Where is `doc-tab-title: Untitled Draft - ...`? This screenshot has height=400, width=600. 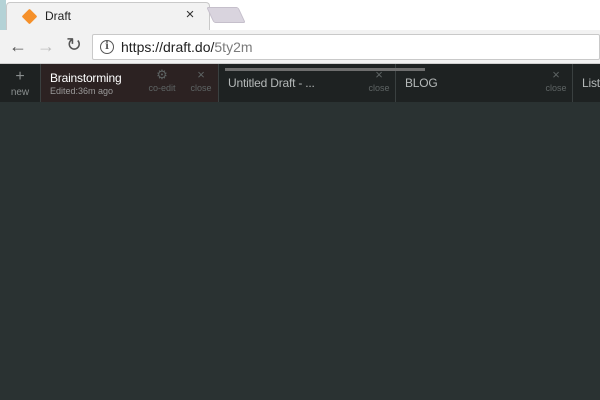
doc-tab-title: Untitled Draft - ... is located at coordinates (271, 83).